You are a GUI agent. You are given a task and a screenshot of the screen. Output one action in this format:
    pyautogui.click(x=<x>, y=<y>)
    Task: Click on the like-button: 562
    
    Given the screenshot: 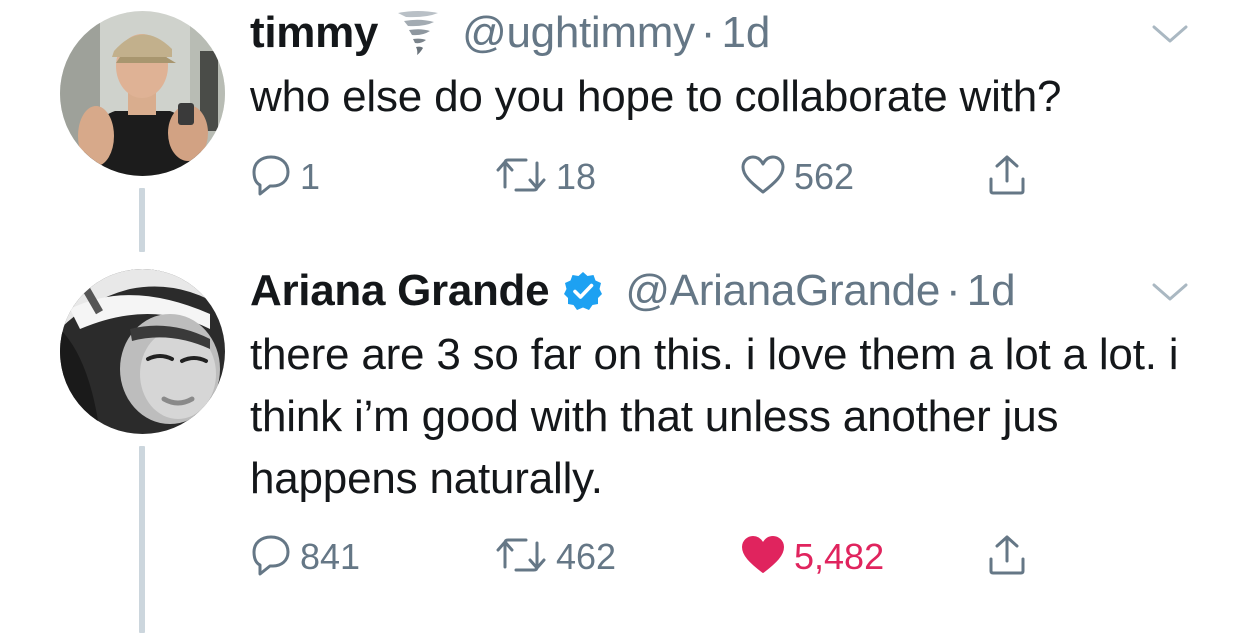 What is the action you would take?
    pyautogui.click(x=797, y=177)
    